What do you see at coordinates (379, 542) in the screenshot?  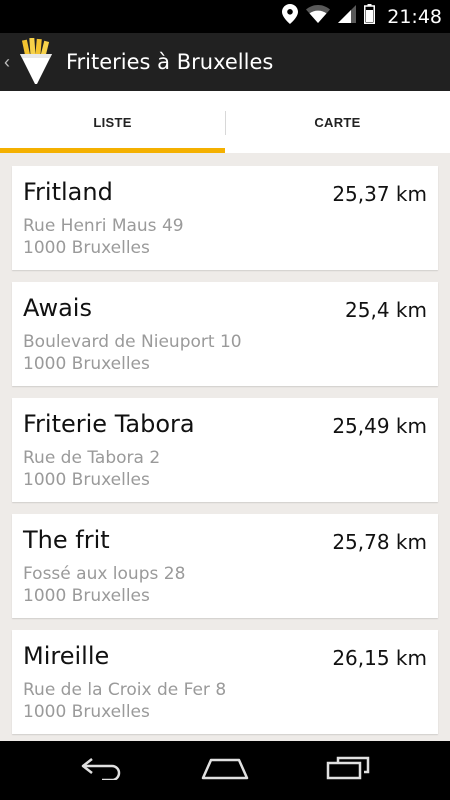 I see `friterie-distance: 25,78 km` at bounding box center [379, 542].